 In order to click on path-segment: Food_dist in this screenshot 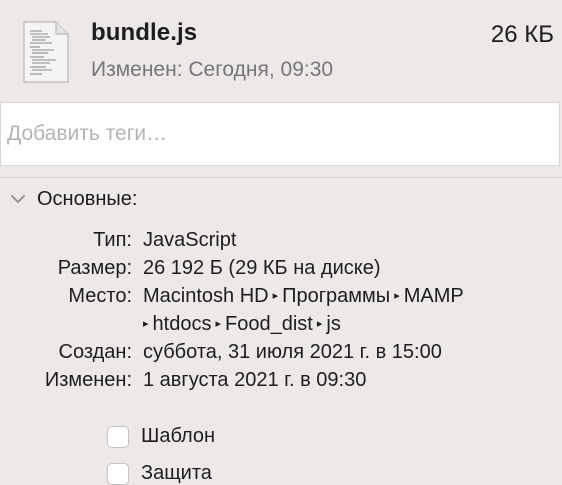, I will do `click(269, 324)`.